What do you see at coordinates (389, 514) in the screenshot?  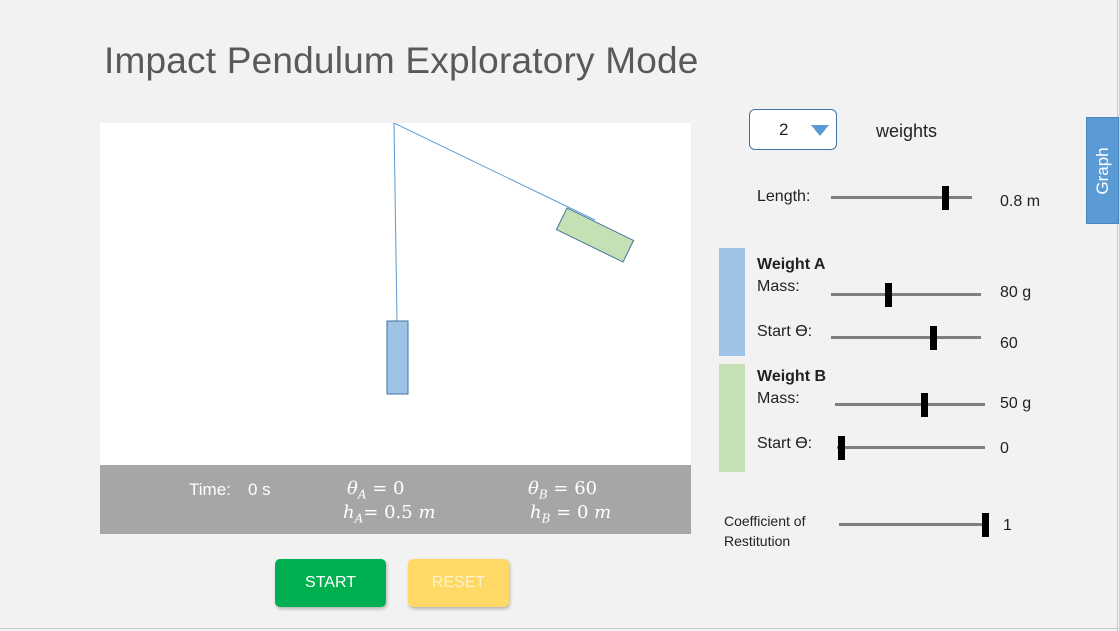 I see `height-a-readout: hA= 0.5 m` at bounding box center [389, 514].